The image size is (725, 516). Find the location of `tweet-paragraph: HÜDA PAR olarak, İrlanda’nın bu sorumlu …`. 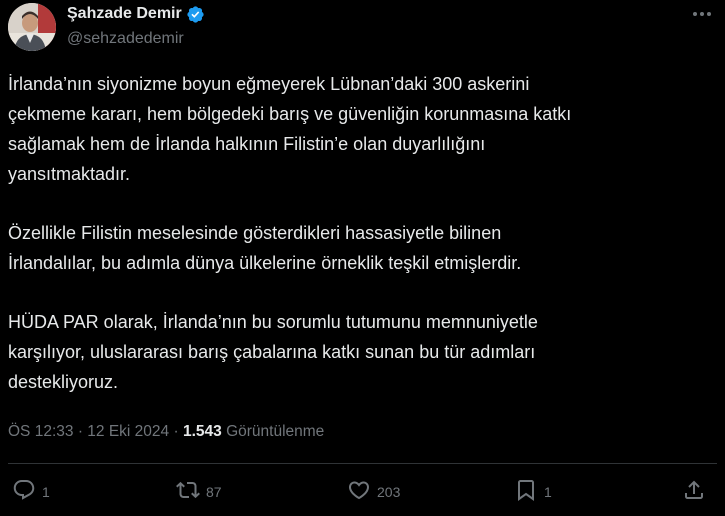

tweet-paragraph: HÜDA PAR olarak, İrlanda’nın bu sorumlu … is located at coordinates (273, 352).